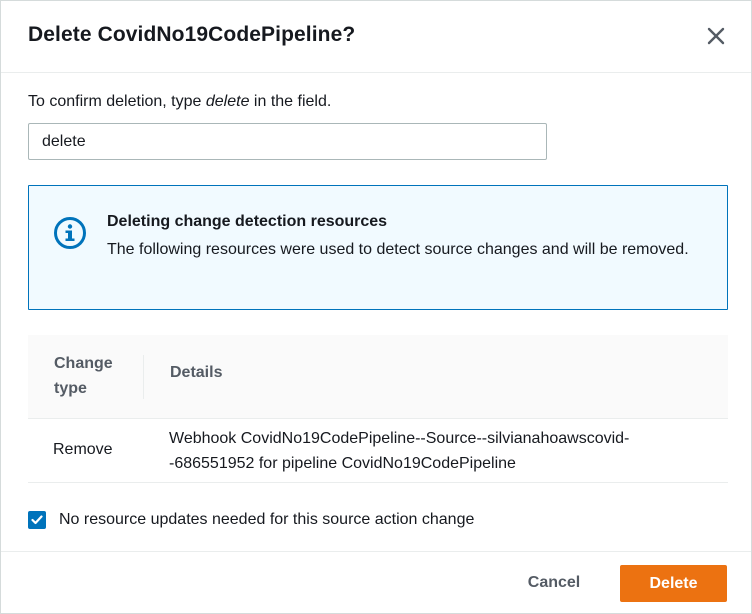 The height and width of the screenshot is (614, 752). I want to click on dialog-header: Delete CovidNo19CodePipeline?, so click(376, 37).